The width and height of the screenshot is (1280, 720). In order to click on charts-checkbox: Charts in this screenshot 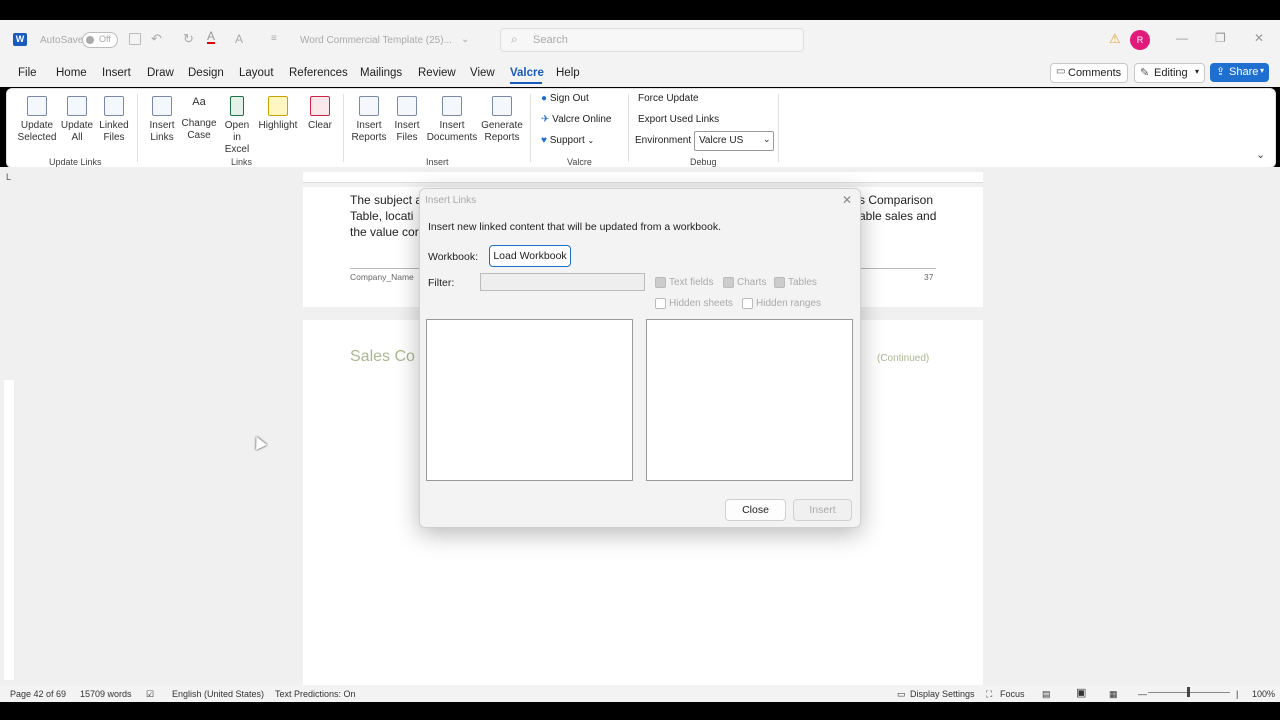, I will do `click(744, 282)`.